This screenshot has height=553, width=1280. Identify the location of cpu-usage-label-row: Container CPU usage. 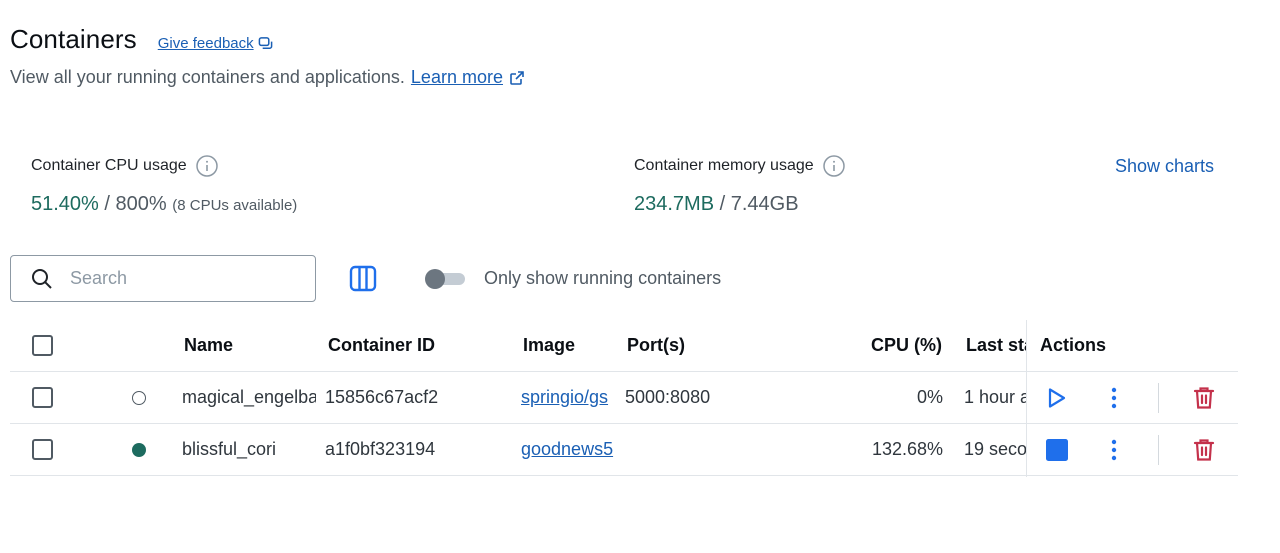
(164, 166).